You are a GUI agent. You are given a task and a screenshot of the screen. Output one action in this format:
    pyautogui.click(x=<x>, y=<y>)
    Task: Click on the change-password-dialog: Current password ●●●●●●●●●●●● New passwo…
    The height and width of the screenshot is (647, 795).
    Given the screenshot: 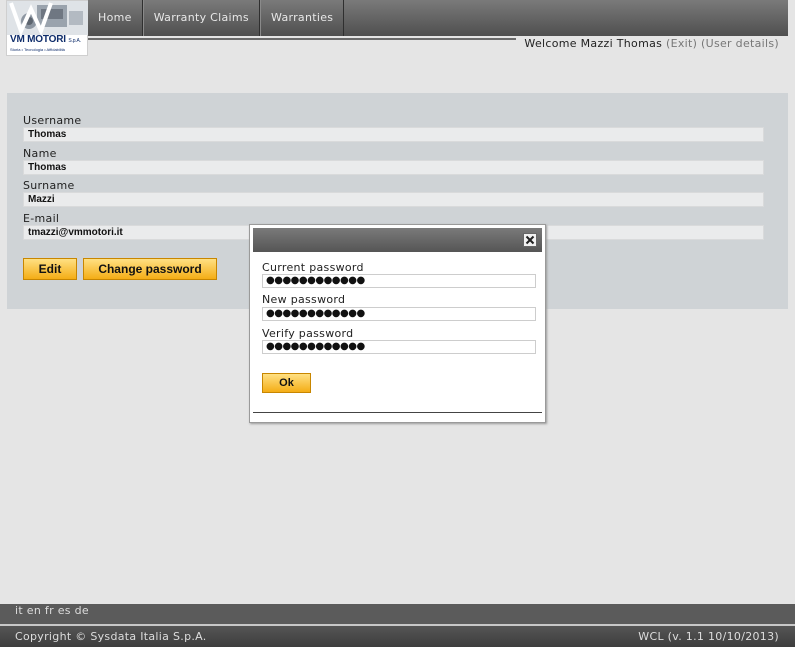 What is the action you would take?
    pyautogui.click(x=397, y=323)
    